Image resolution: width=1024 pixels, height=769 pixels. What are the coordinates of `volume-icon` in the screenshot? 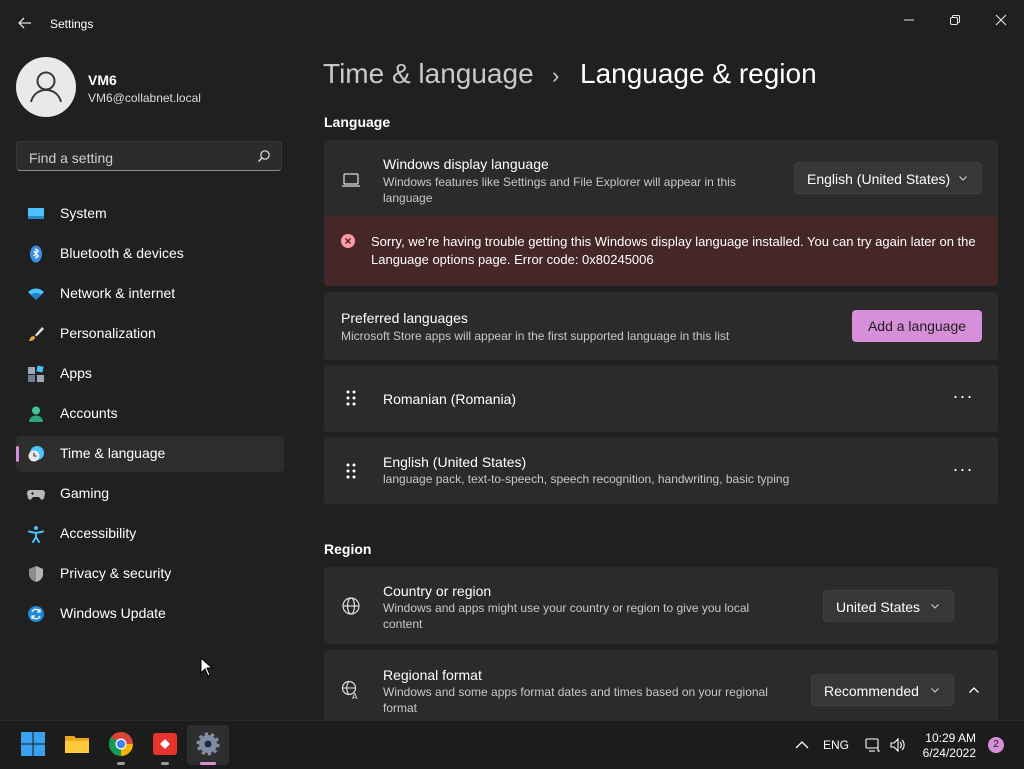 It's located at (898, 745).